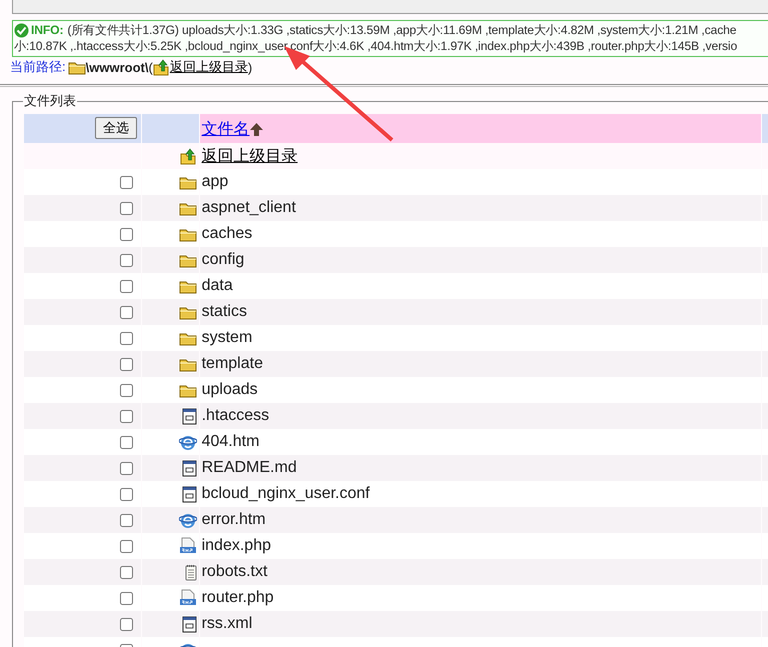 The height and width of the screenshot is (647, 768). I want to click on file-name: 404.htm, so click(231, 441).